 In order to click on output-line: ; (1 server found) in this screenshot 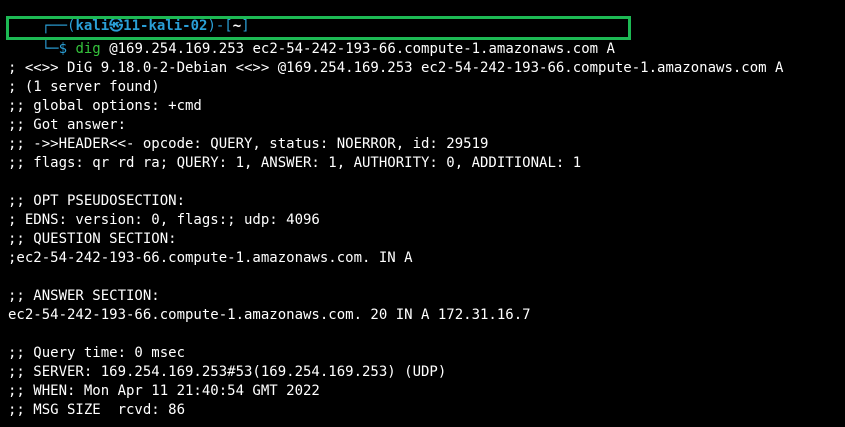, I will do `click(84, 87)`.